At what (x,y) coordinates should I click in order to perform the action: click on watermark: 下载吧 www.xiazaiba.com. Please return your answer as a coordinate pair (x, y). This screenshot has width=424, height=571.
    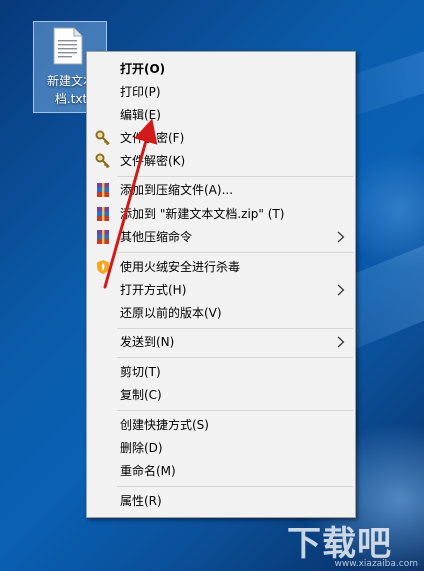
    Looking at the image, I should click on (355, 541).